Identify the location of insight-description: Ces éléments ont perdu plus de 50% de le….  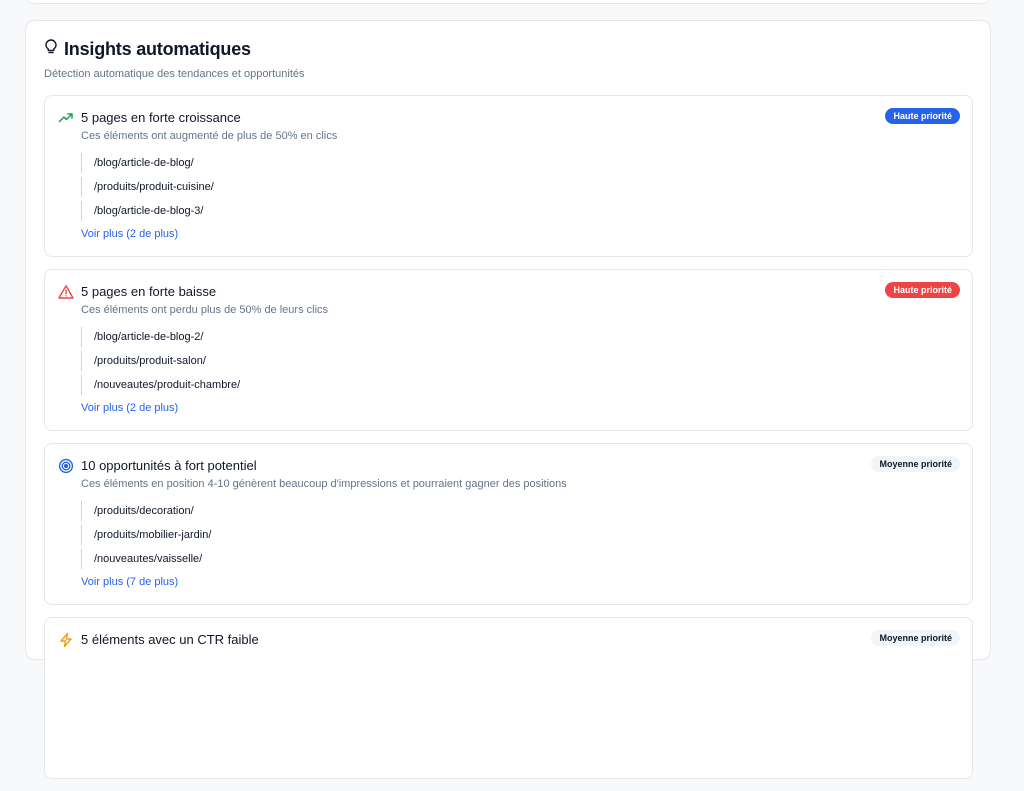
(205, 310).